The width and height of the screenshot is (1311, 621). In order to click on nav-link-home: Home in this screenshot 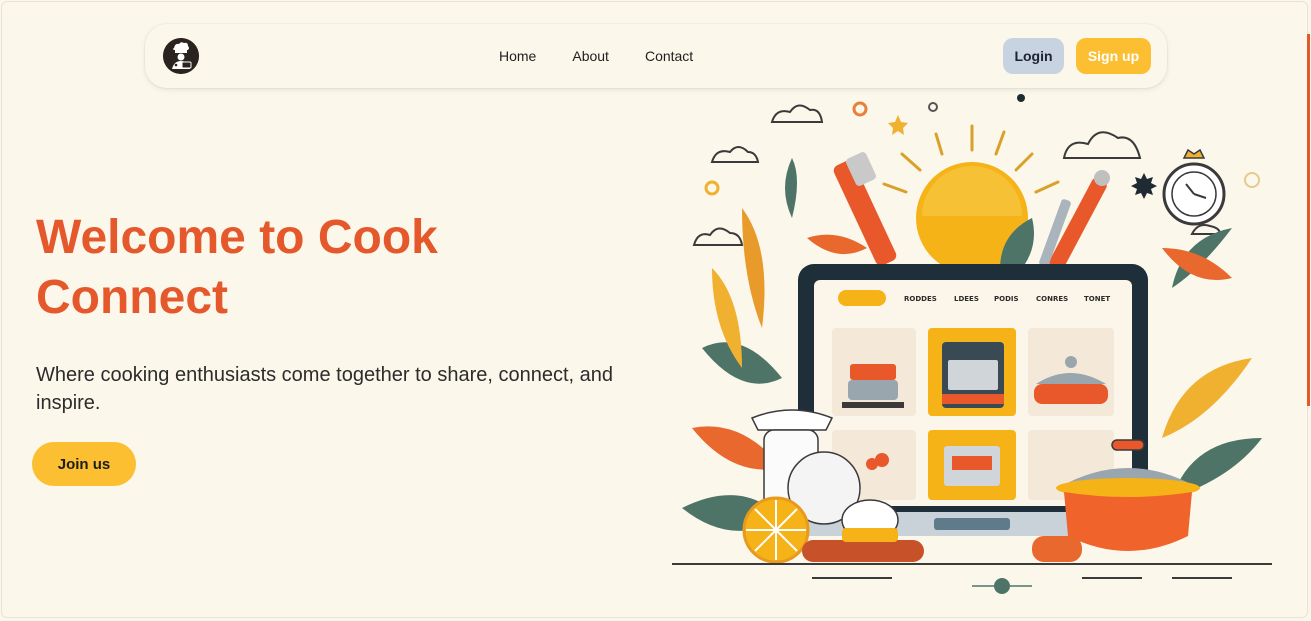, I will do `click(517, 56)`.